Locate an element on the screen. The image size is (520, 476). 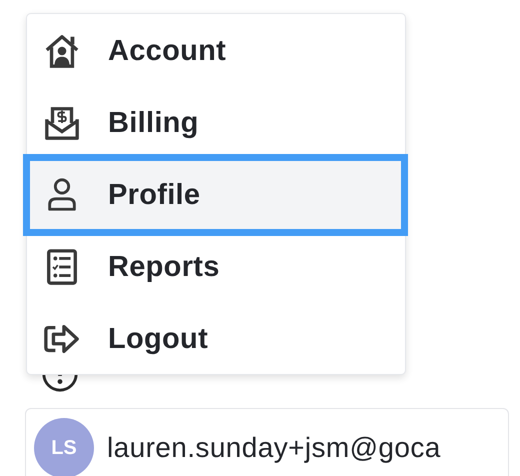
house-person-icon is located at coordinates (62, 51).